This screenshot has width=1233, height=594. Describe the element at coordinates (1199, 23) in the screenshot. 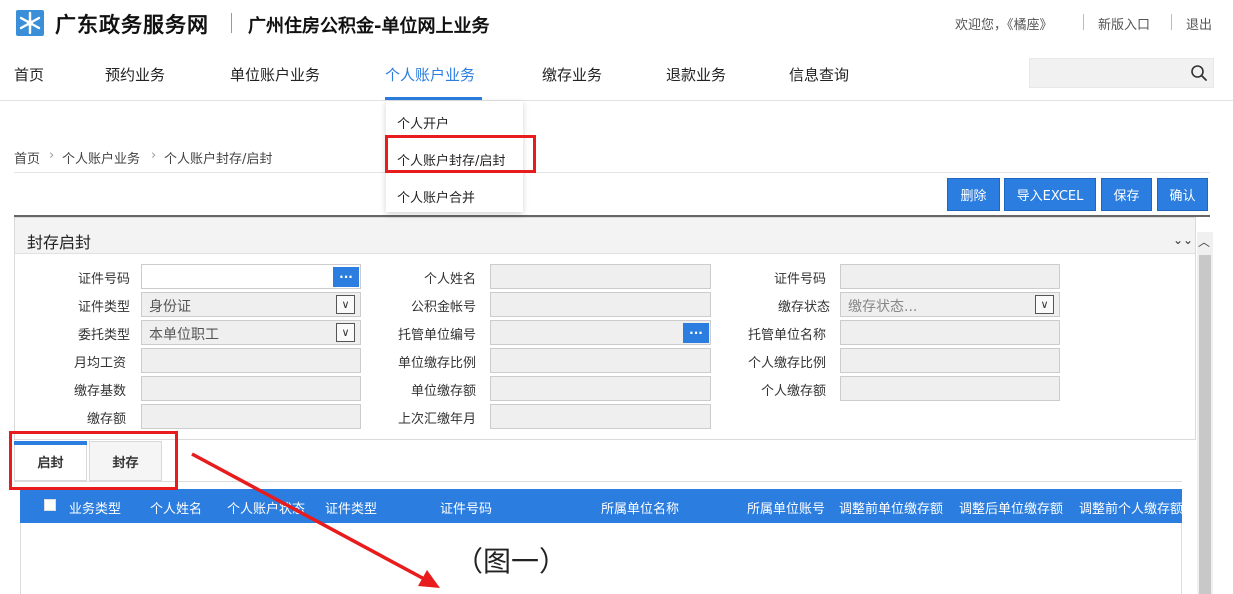

I see `logout-link: 退出` at that location.